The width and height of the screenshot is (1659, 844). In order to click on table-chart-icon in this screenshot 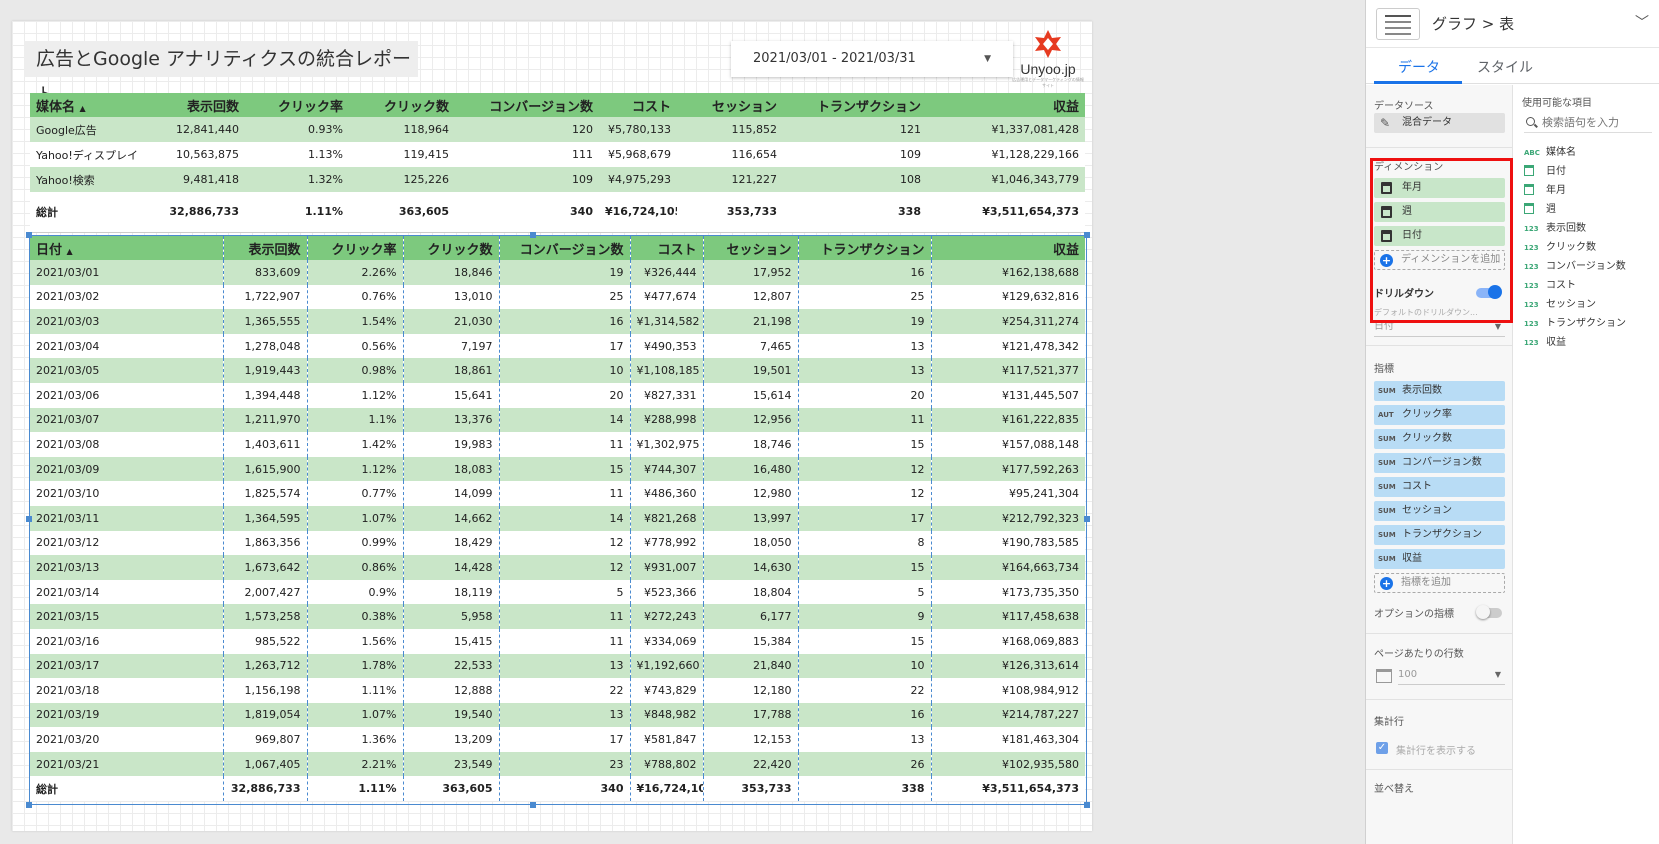, I will do `click(1398, 24)`.